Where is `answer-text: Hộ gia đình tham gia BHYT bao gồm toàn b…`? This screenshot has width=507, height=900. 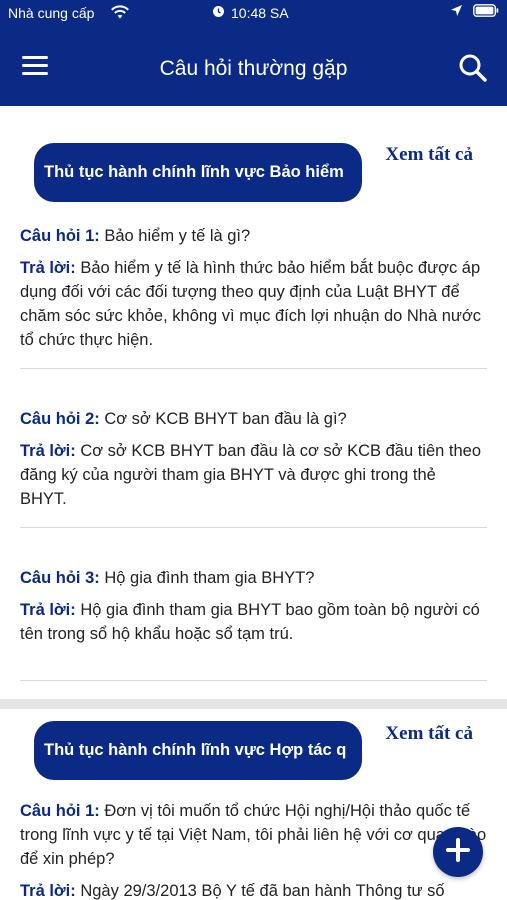 answer-text: Hộ gia đình tham gia BHYT bao gồm toàn b… is located at coordinates (250, 622).